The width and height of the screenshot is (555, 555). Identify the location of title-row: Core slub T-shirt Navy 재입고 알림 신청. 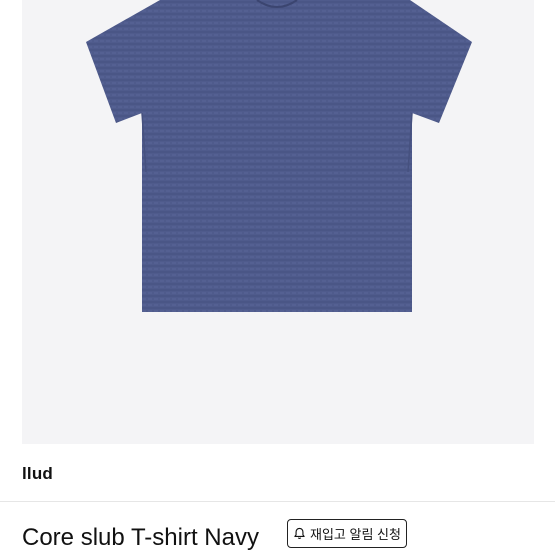
(277, 529).